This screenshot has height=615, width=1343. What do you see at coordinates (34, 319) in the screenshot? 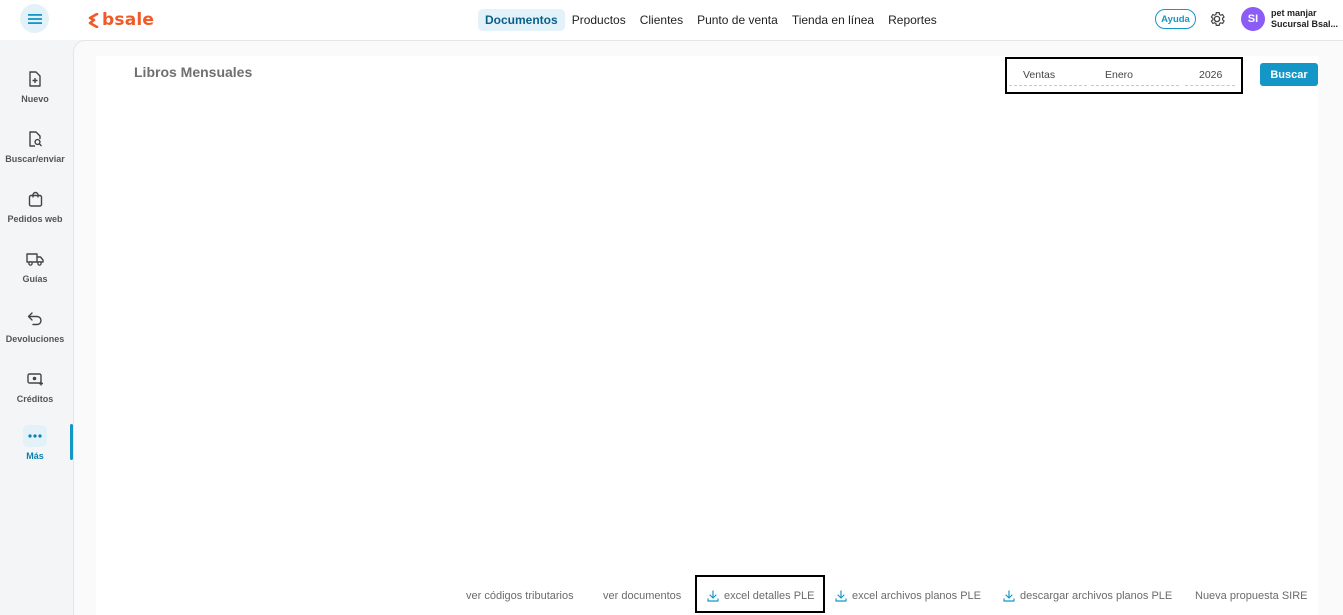
I see `return-arrow-icon` at bounding box center [34, 319].